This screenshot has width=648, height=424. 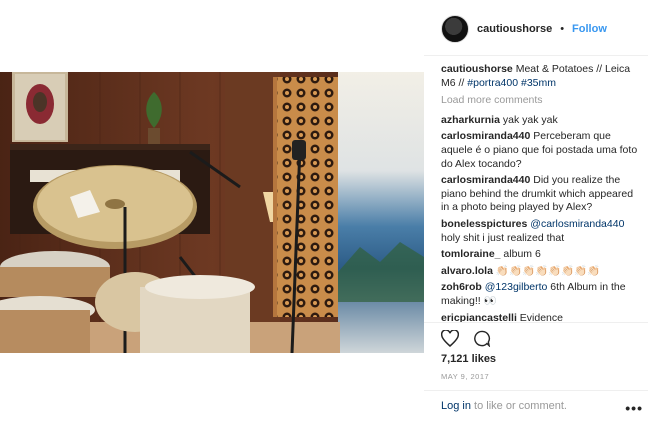 What do you see at coordinates (538, 83) in the screenshot?
I see `hashtag-35mm: #35mm` at bounding box center [538, 83].